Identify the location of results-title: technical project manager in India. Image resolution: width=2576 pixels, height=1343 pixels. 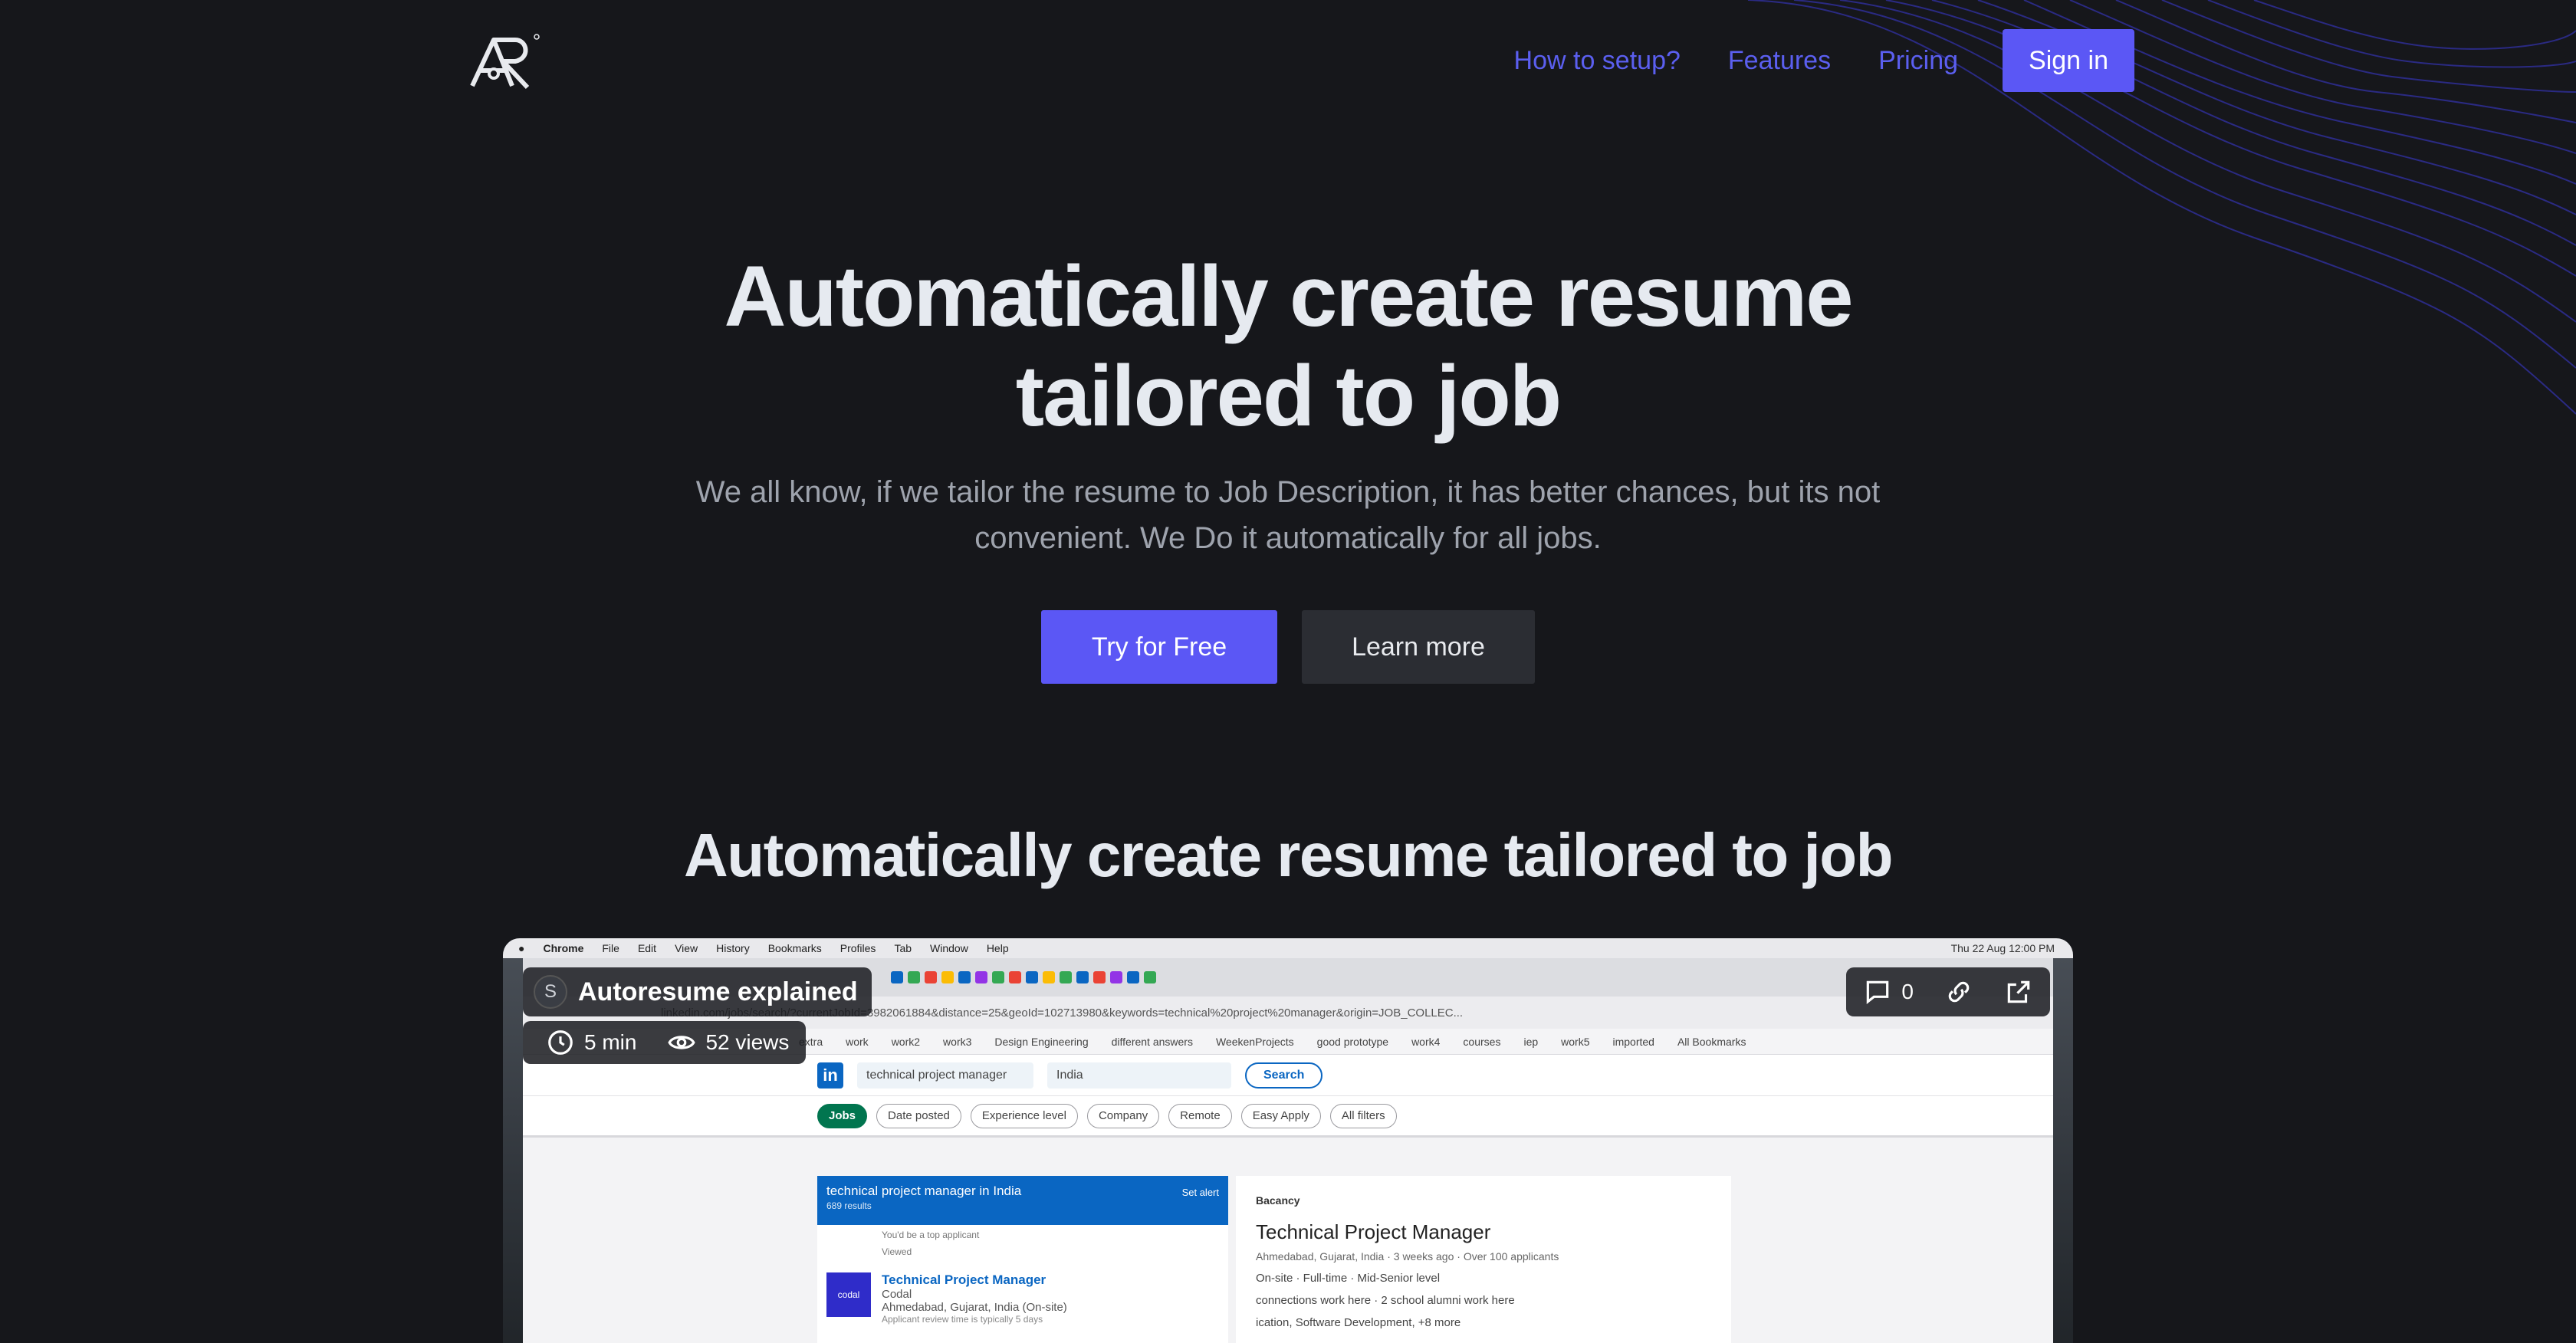
(924, 1191).